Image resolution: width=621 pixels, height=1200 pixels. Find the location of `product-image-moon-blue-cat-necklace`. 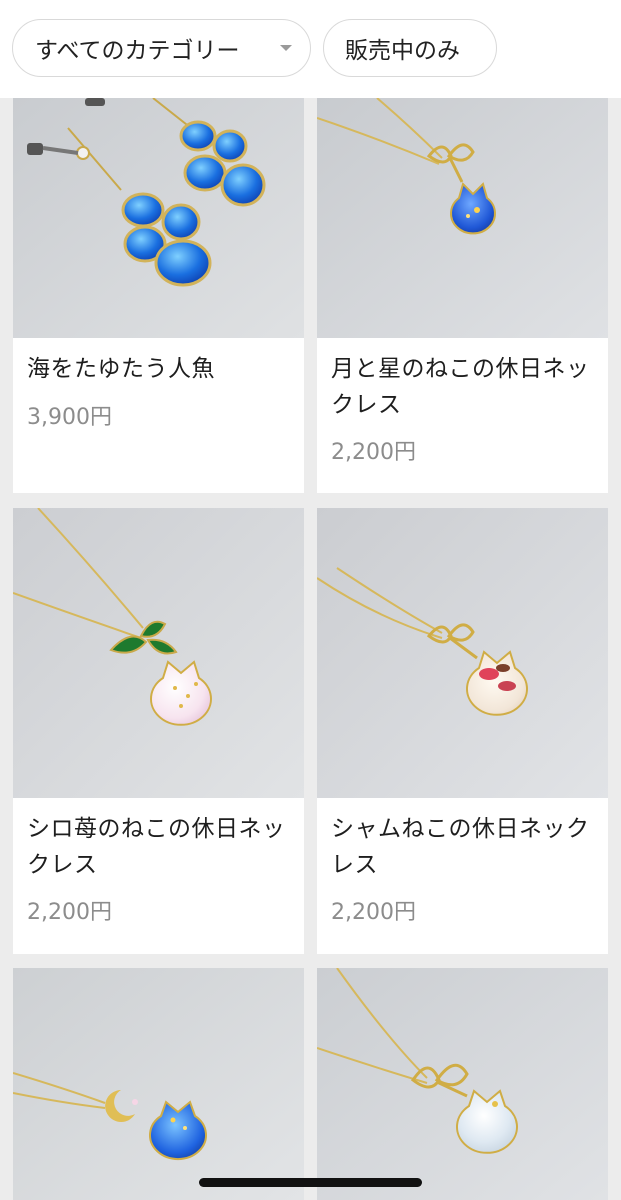

product-image-moon-blue-cat-necklace is located at coordinates (158, 1084).